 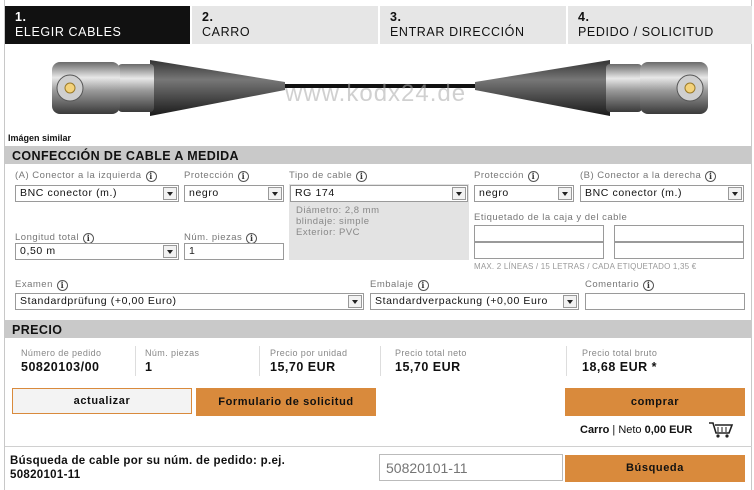 I want to click on net-total-label: Precio total neto, so click(x=431, y=353).